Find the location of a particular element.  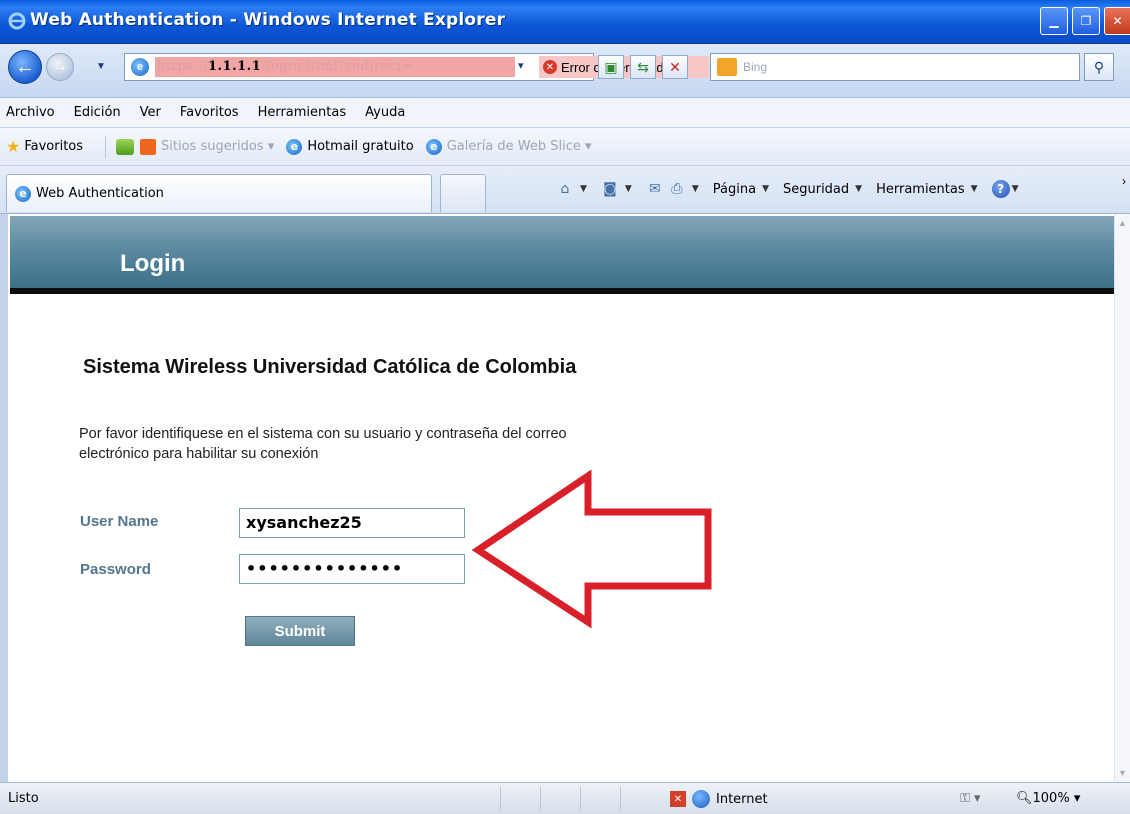

minimize-icon: ▁ is located at coordinates (1054, 21).